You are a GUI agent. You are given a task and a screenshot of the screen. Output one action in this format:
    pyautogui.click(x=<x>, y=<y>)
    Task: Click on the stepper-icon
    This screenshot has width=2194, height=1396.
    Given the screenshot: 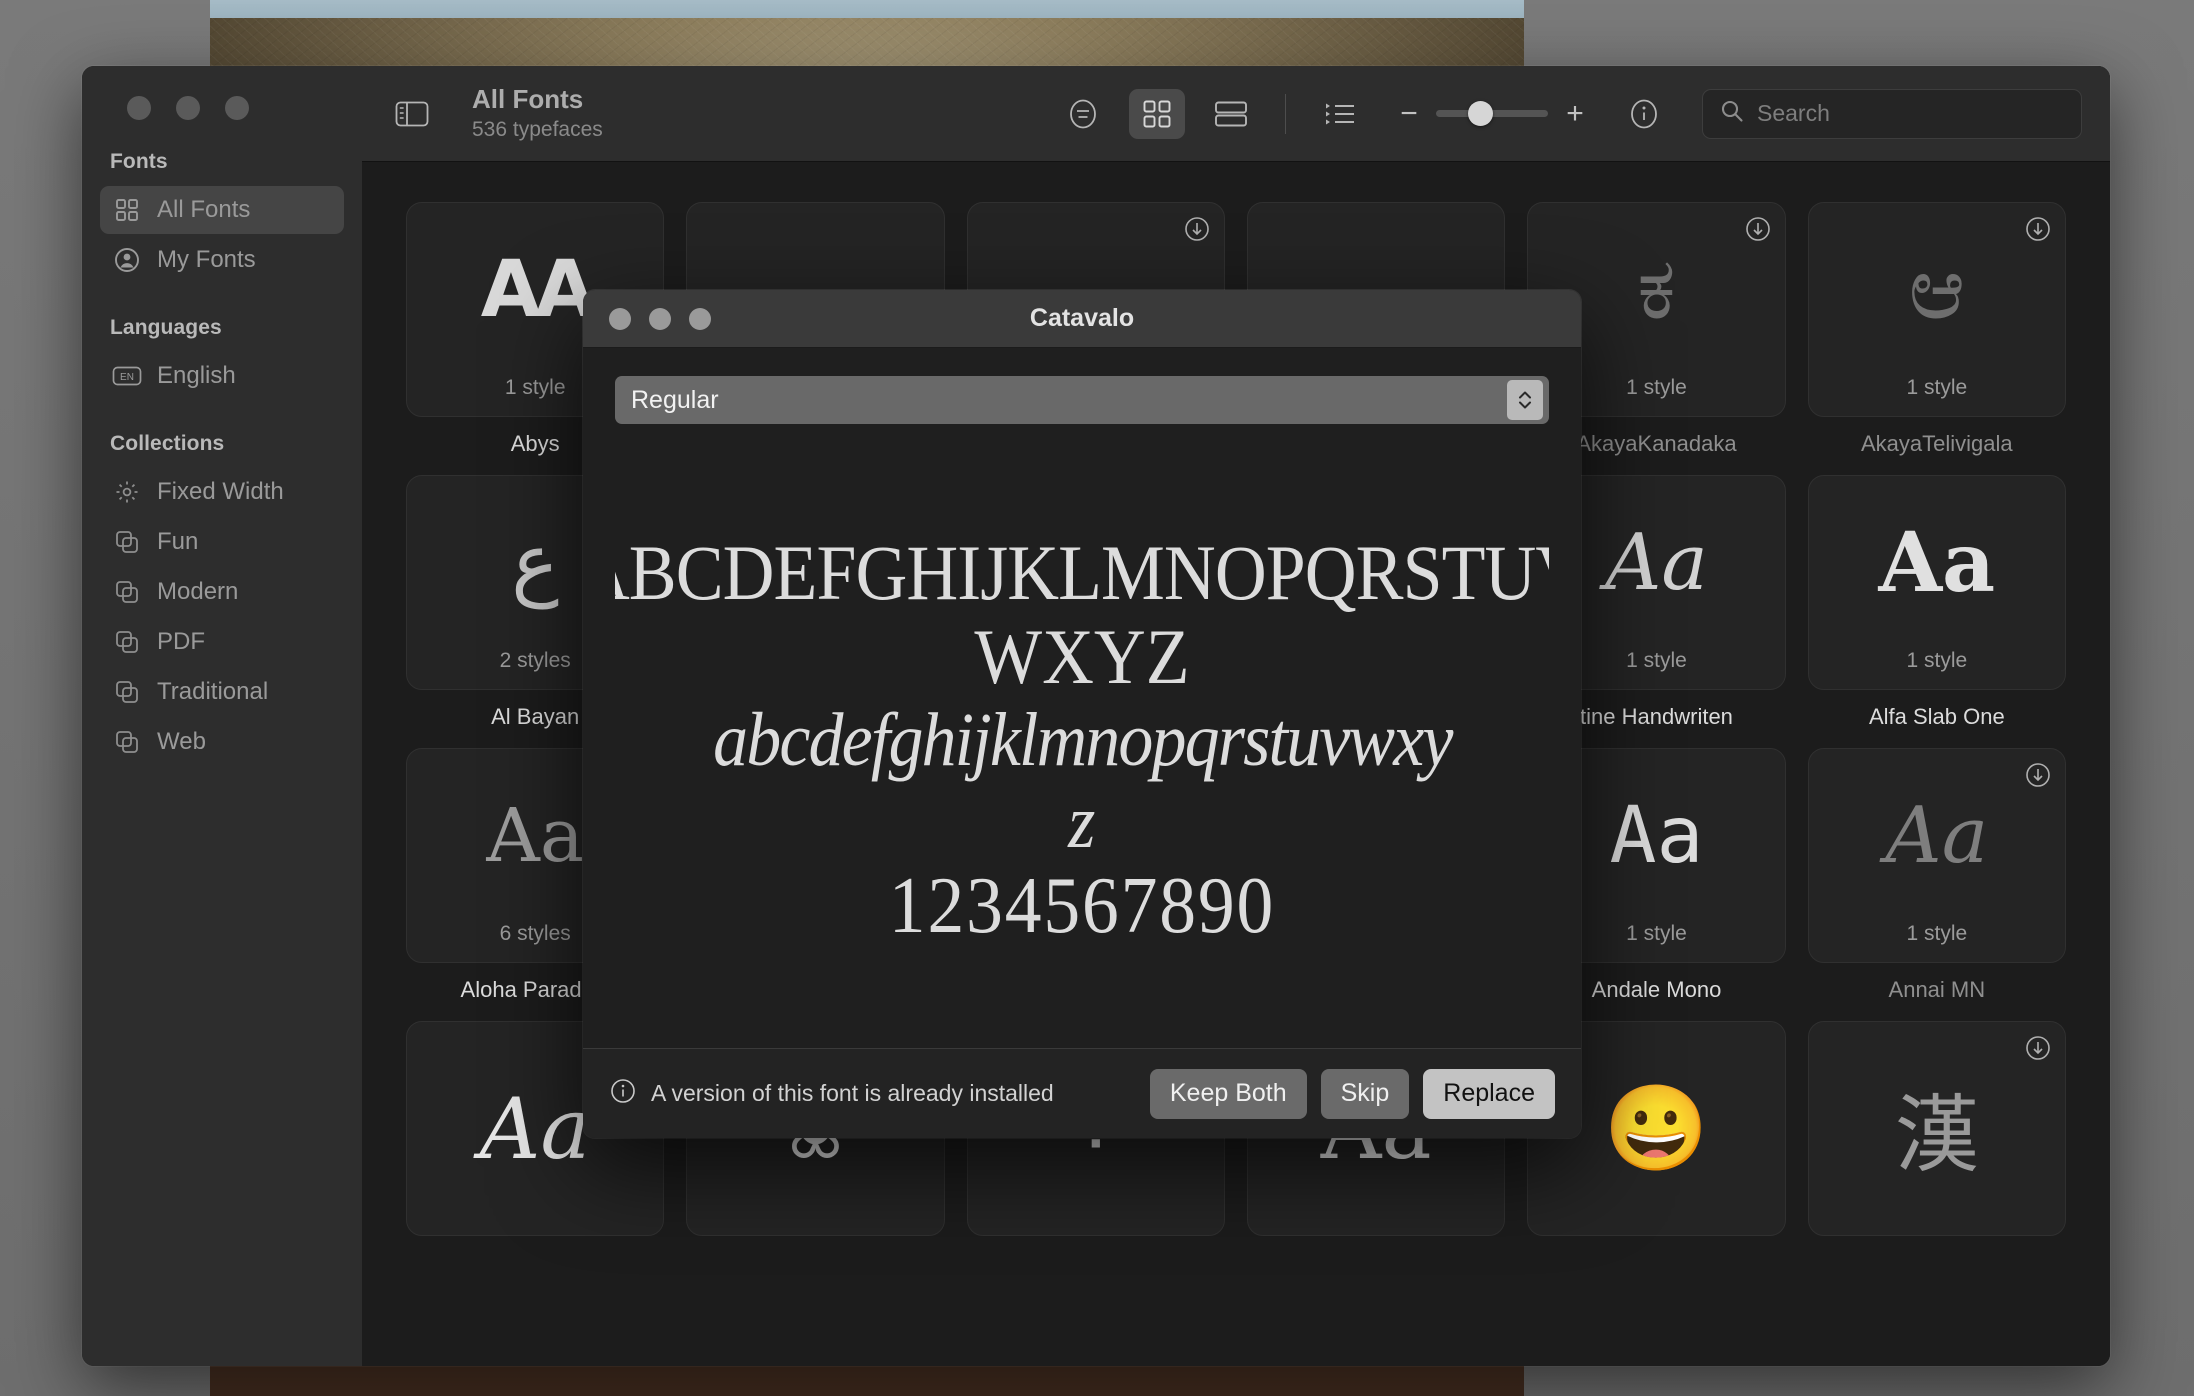 What is the action you would take?
    pyautogui.click(x=1525, y=400)
    